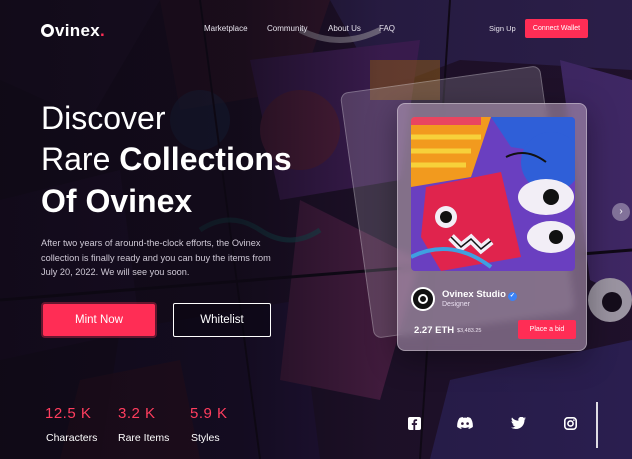 The image size is (632, 459). I want to click on stat-styles-value: 5.9 K, so click(209, 413).